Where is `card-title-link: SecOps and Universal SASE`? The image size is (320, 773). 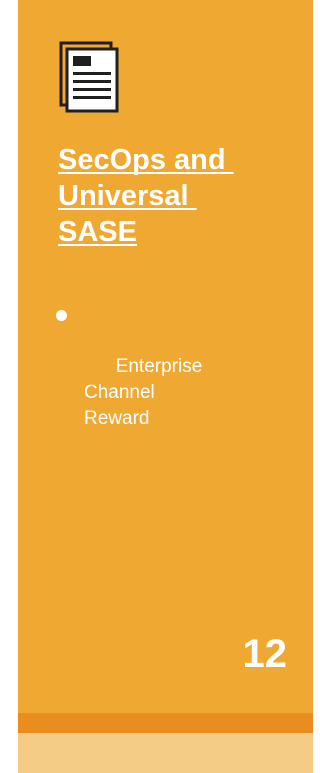
card-title-link: SecOps and Universal SASE is located at coordinates (178, 196).